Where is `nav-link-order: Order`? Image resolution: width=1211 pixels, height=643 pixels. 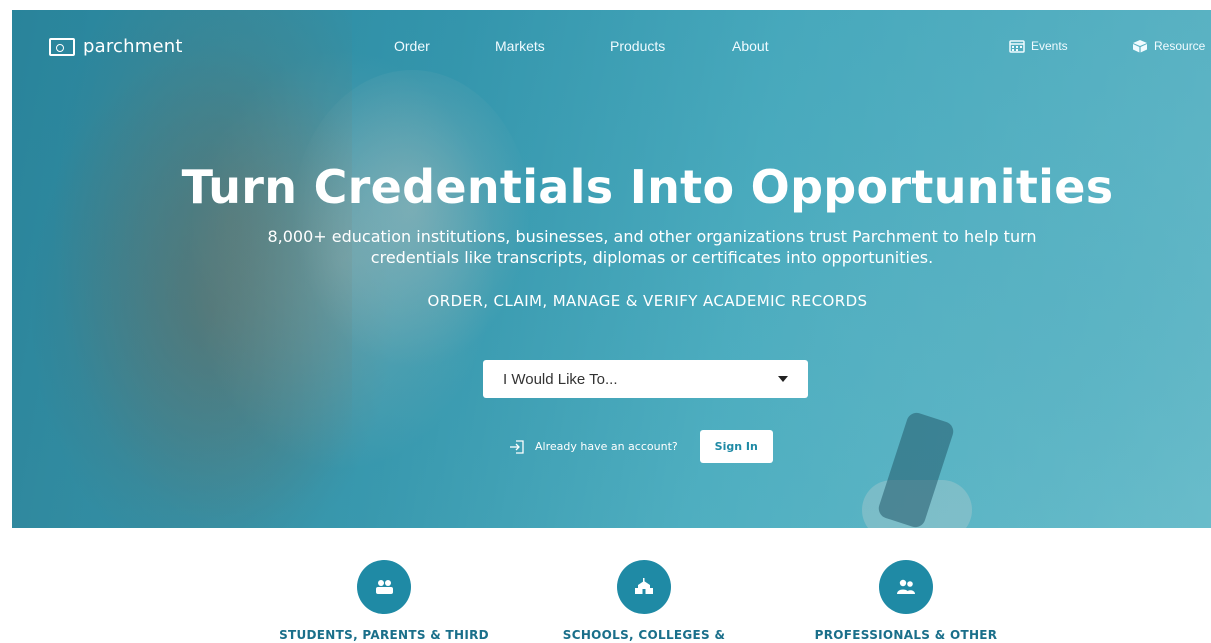 nav-link-order: Order is located at coordinates (412, 46).